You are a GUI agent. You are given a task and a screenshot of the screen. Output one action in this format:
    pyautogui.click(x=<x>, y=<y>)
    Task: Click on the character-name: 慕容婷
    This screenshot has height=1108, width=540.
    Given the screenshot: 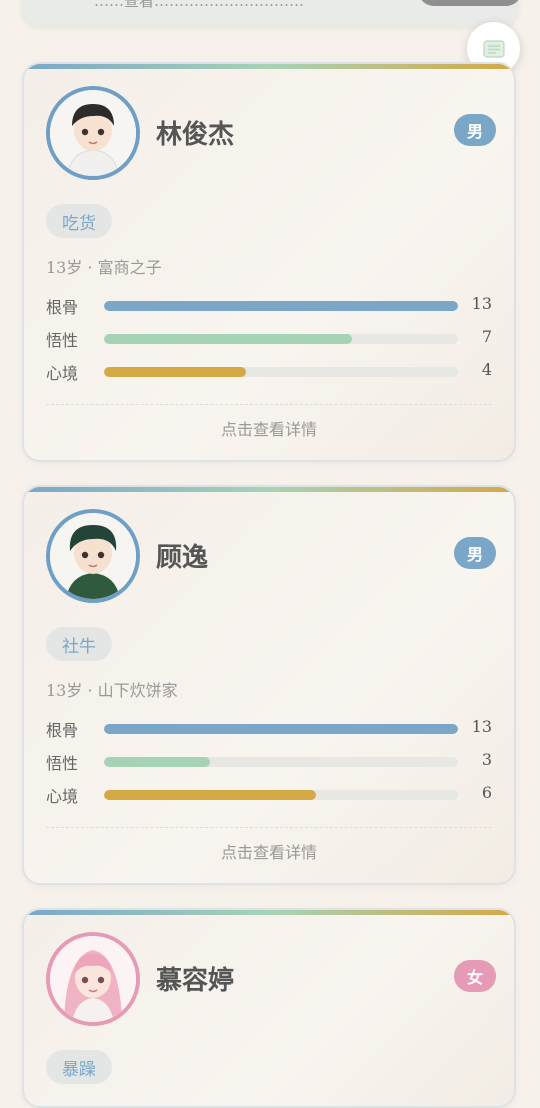 What is the action you would take?
    pyautogui.click(x=195, y=981)
    